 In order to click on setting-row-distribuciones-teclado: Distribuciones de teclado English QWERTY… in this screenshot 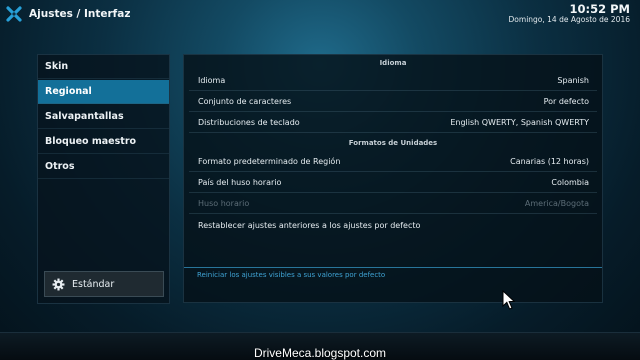, I will do `click(393, 123)`.